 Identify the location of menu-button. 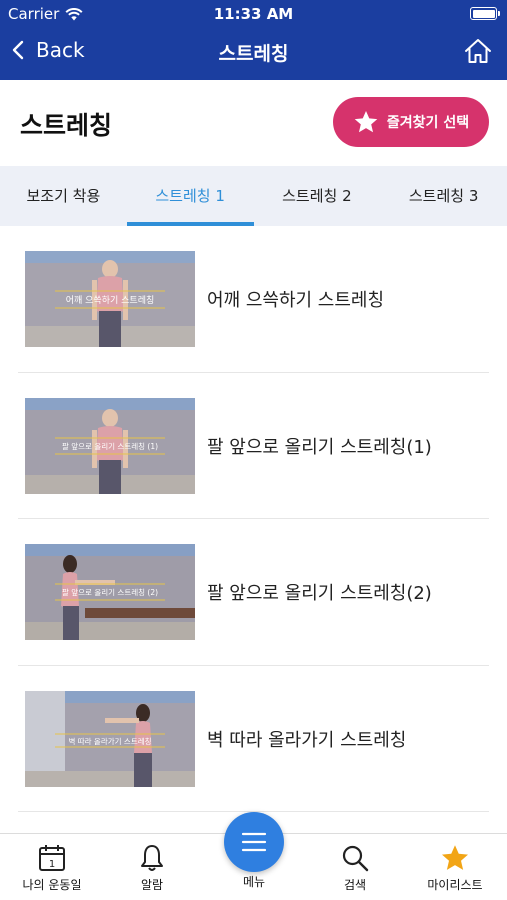
(254, 842).